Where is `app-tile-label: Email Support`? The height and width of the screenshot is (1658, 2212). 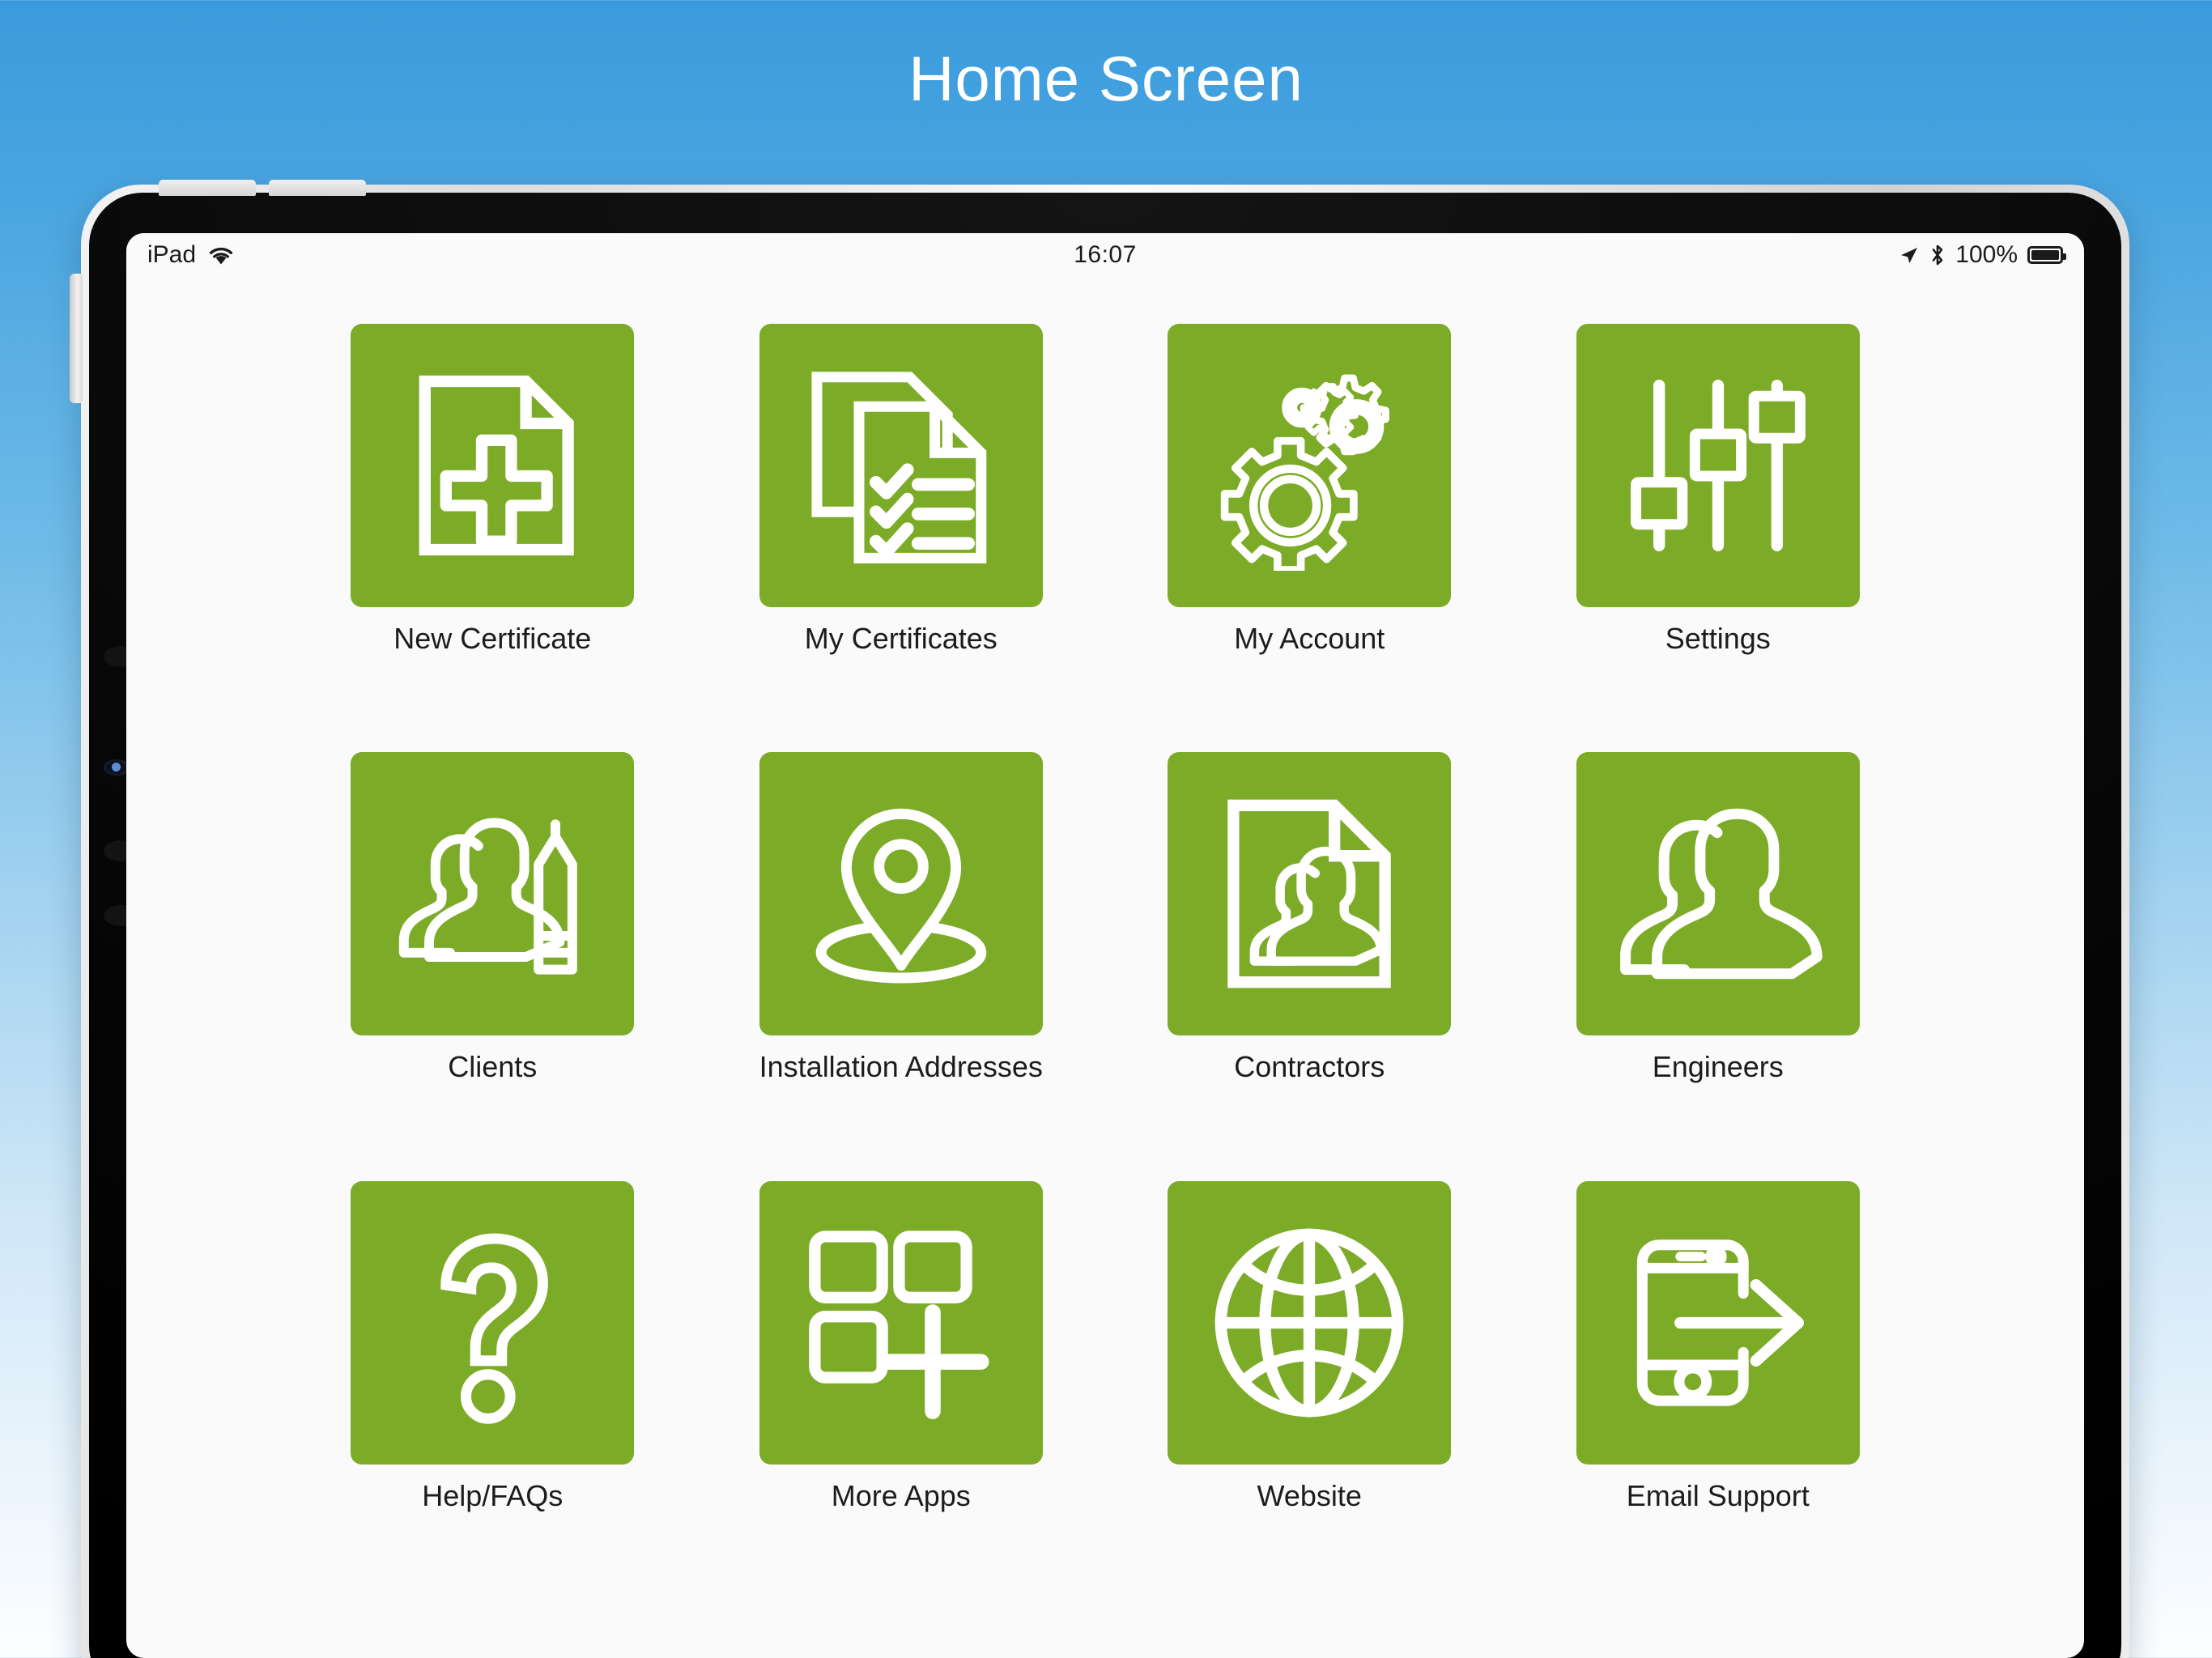 app-tile-label: Email Support is located at coordinates (1718, 1495).